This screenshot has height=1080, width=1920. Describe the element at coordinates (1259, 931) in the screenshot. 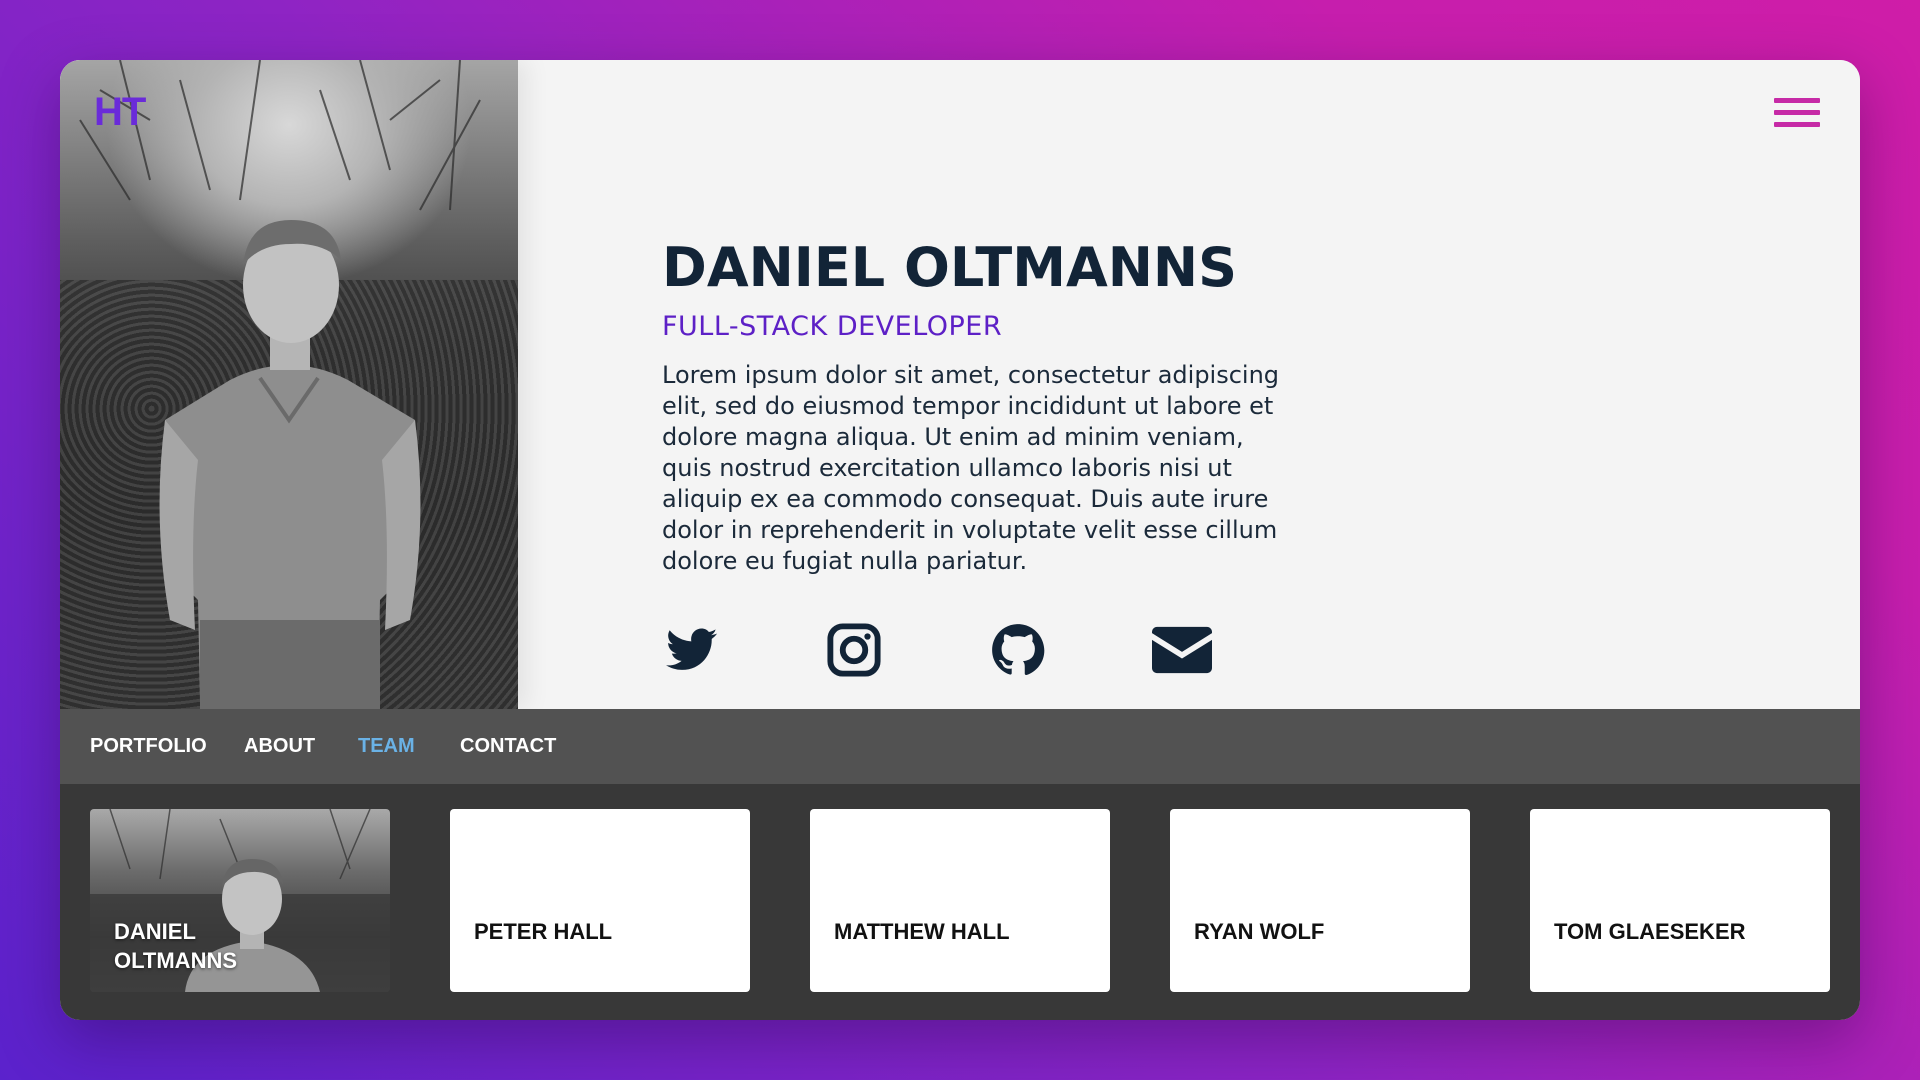

I see `team-member-name: RYAN WOLF` at that location.